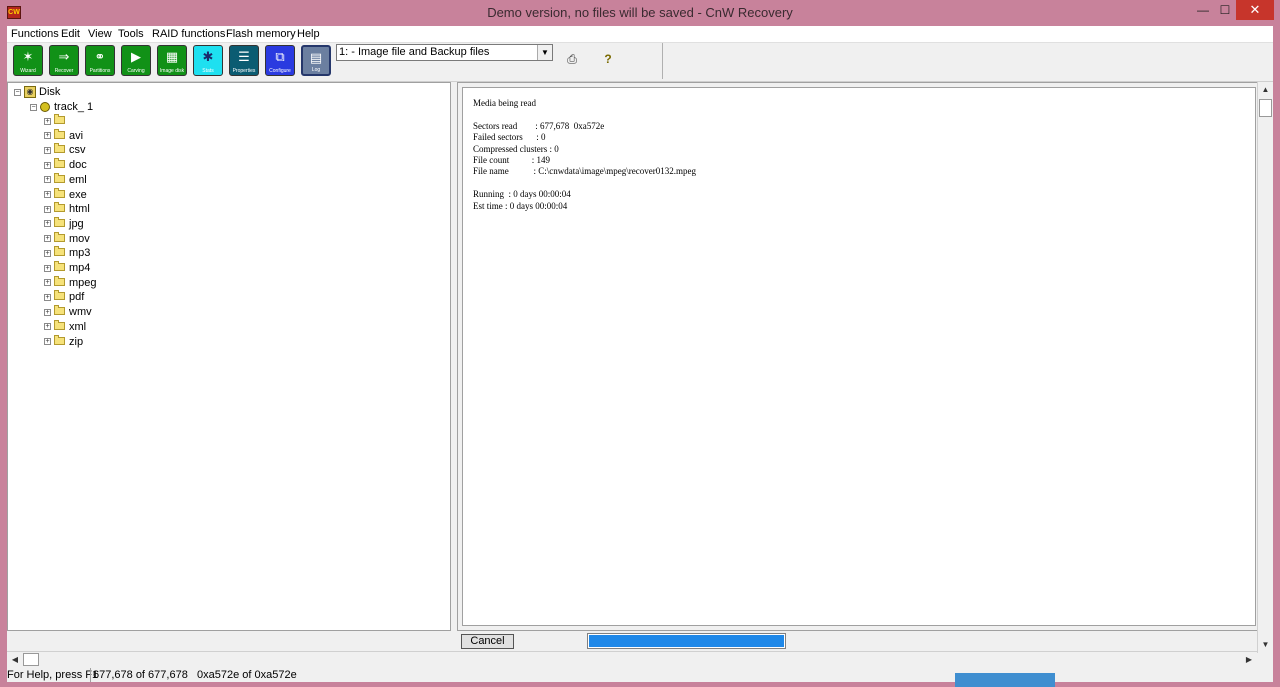 The height and width of the screenshot is (687, 1280). Describe the element at coordinates (70, 282) in the screenshot. I see `tree-folder-item: + mpeg` at that location.